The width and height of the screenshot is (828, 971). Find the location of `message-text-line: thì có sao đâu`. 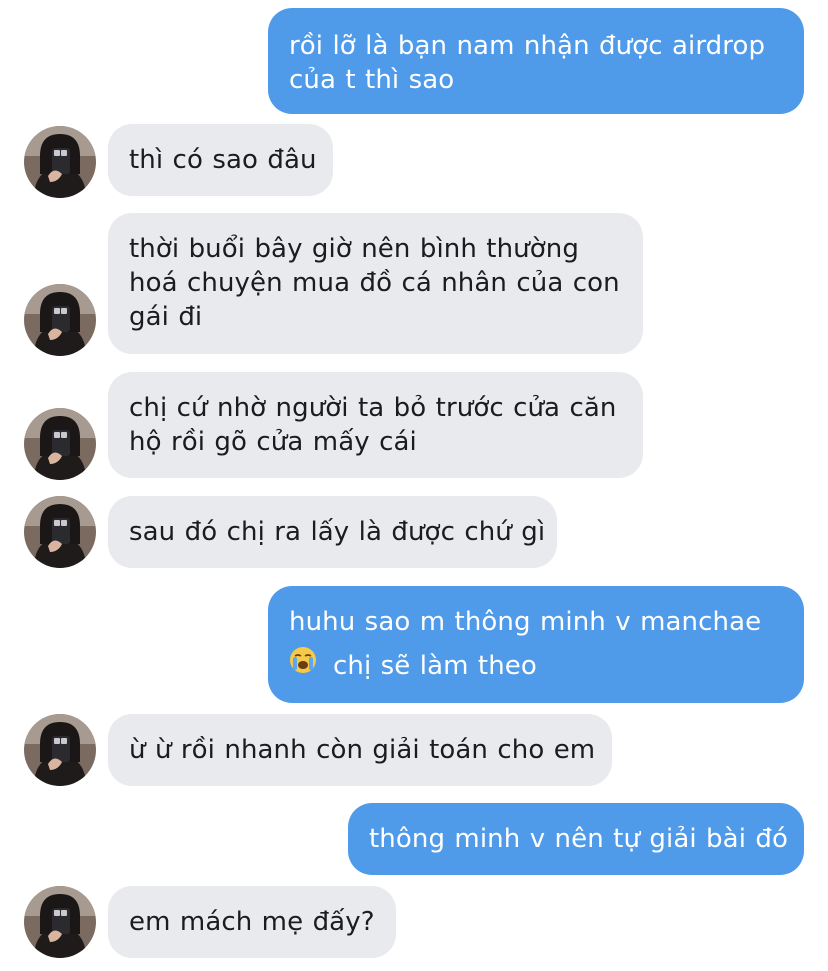

message-text-line: thì có sao đâu is located at coordinates (223, 160).